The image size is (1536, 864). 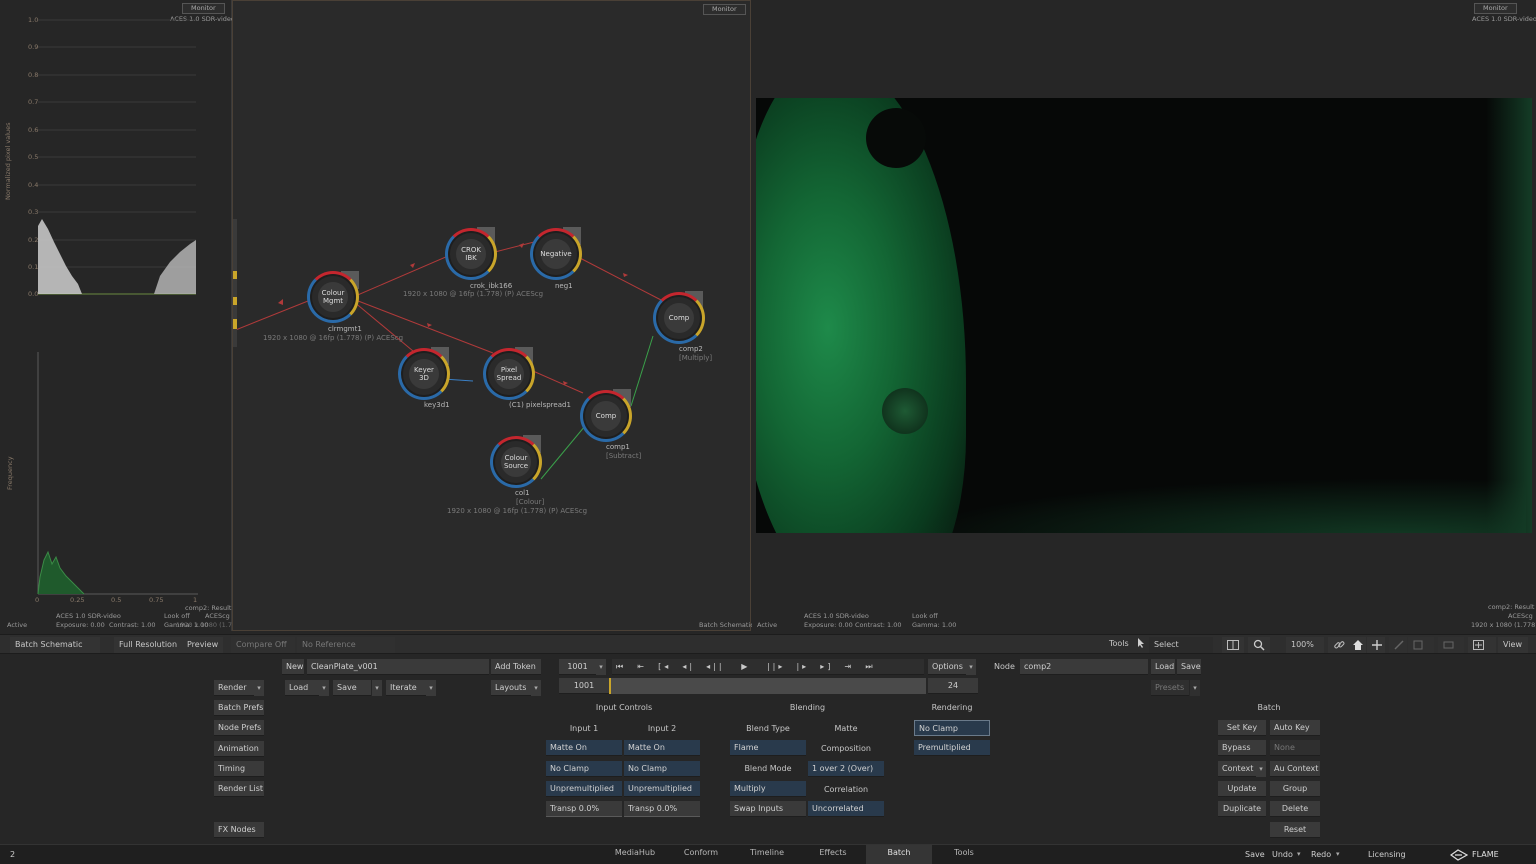 I want to click on input2-no-clamp: No Clamp, so click(x=662, y=769).